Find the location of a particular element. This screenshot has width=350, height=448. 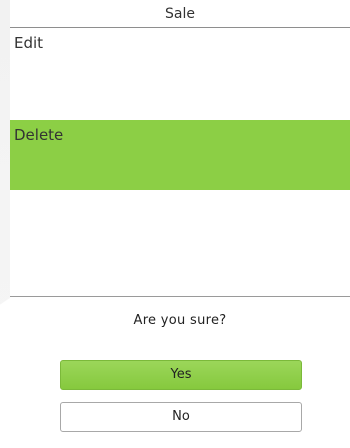

no-button: No is located at coordinates (181, 417).